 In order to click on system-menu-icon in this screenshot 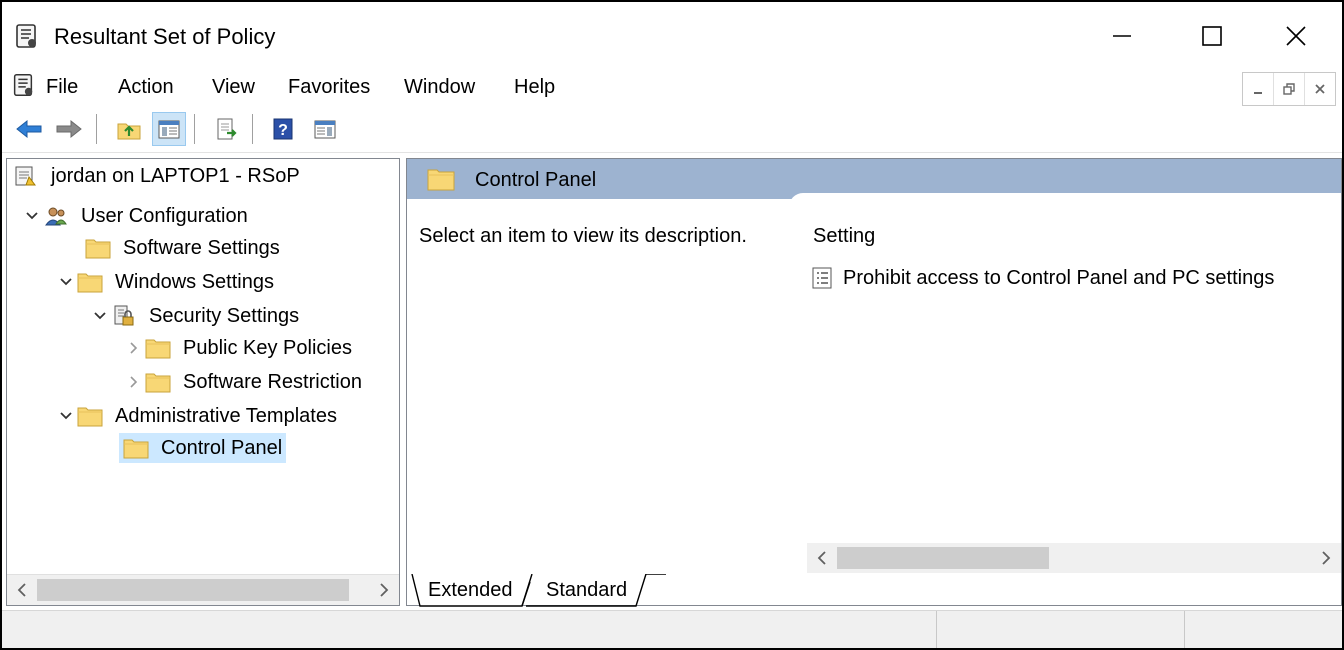, I will do `click(23, 85)`.